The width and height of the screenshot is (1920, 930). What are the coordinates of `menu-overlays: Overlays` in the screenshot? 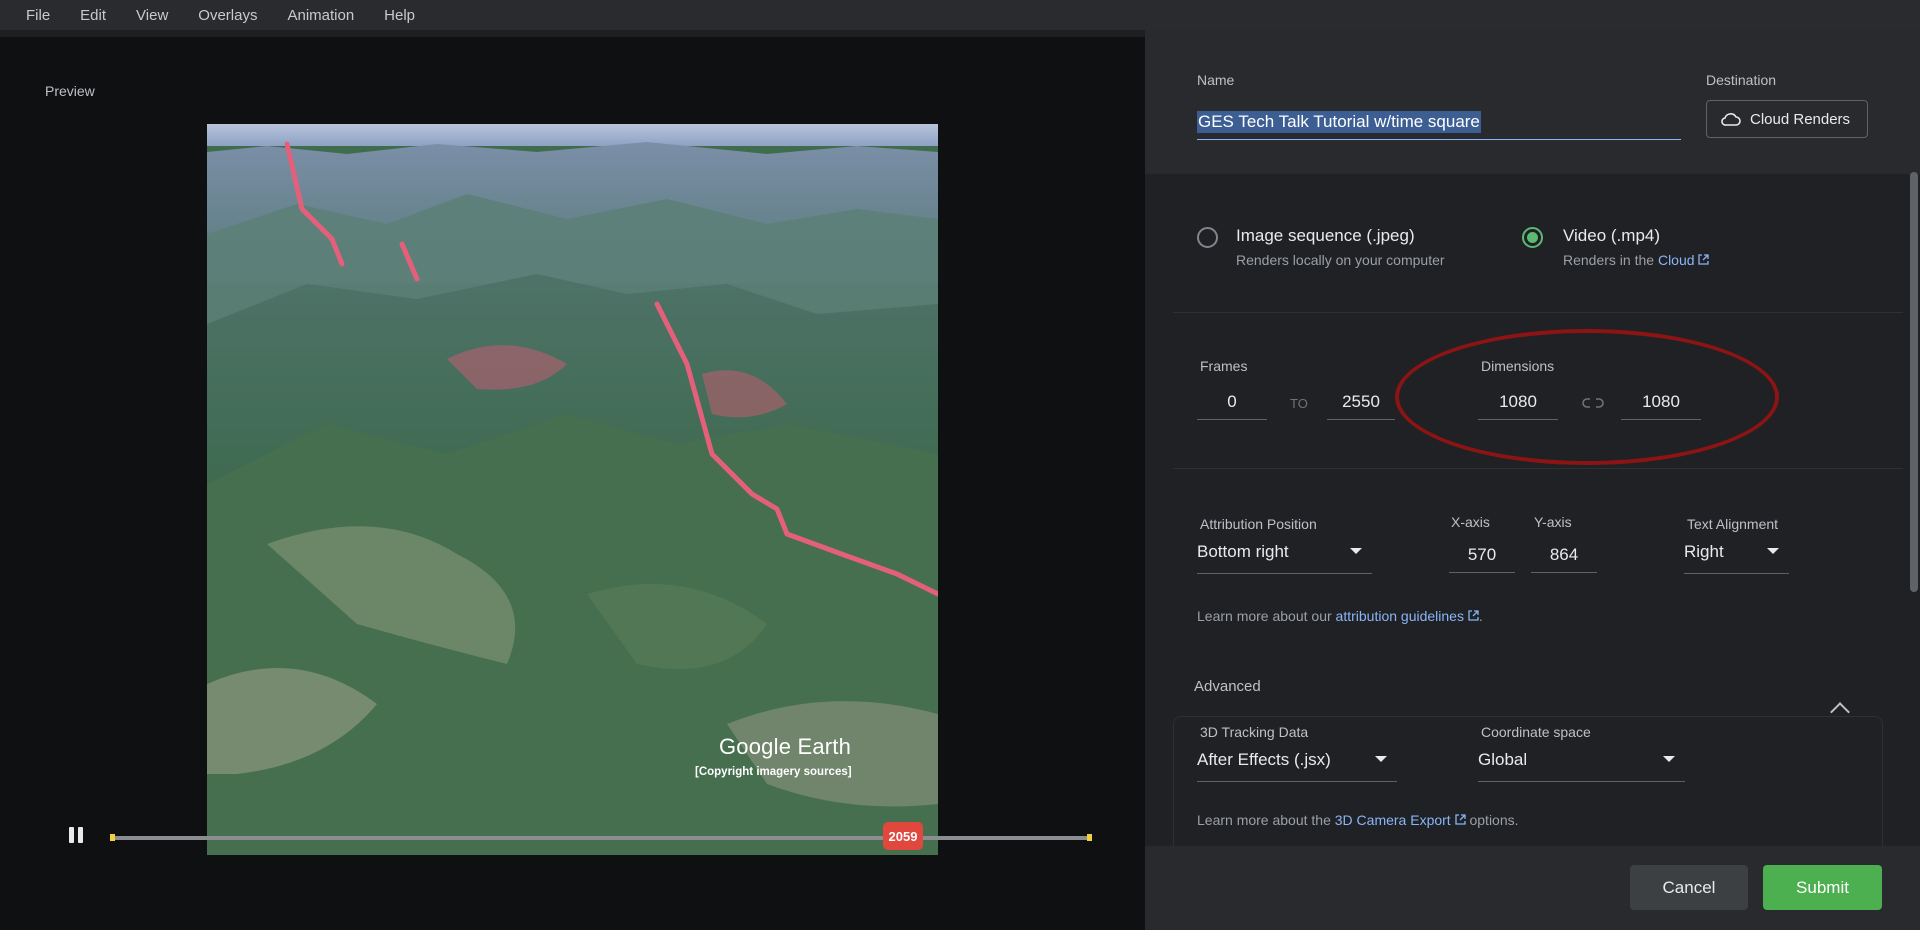 It's located at (227, 15).